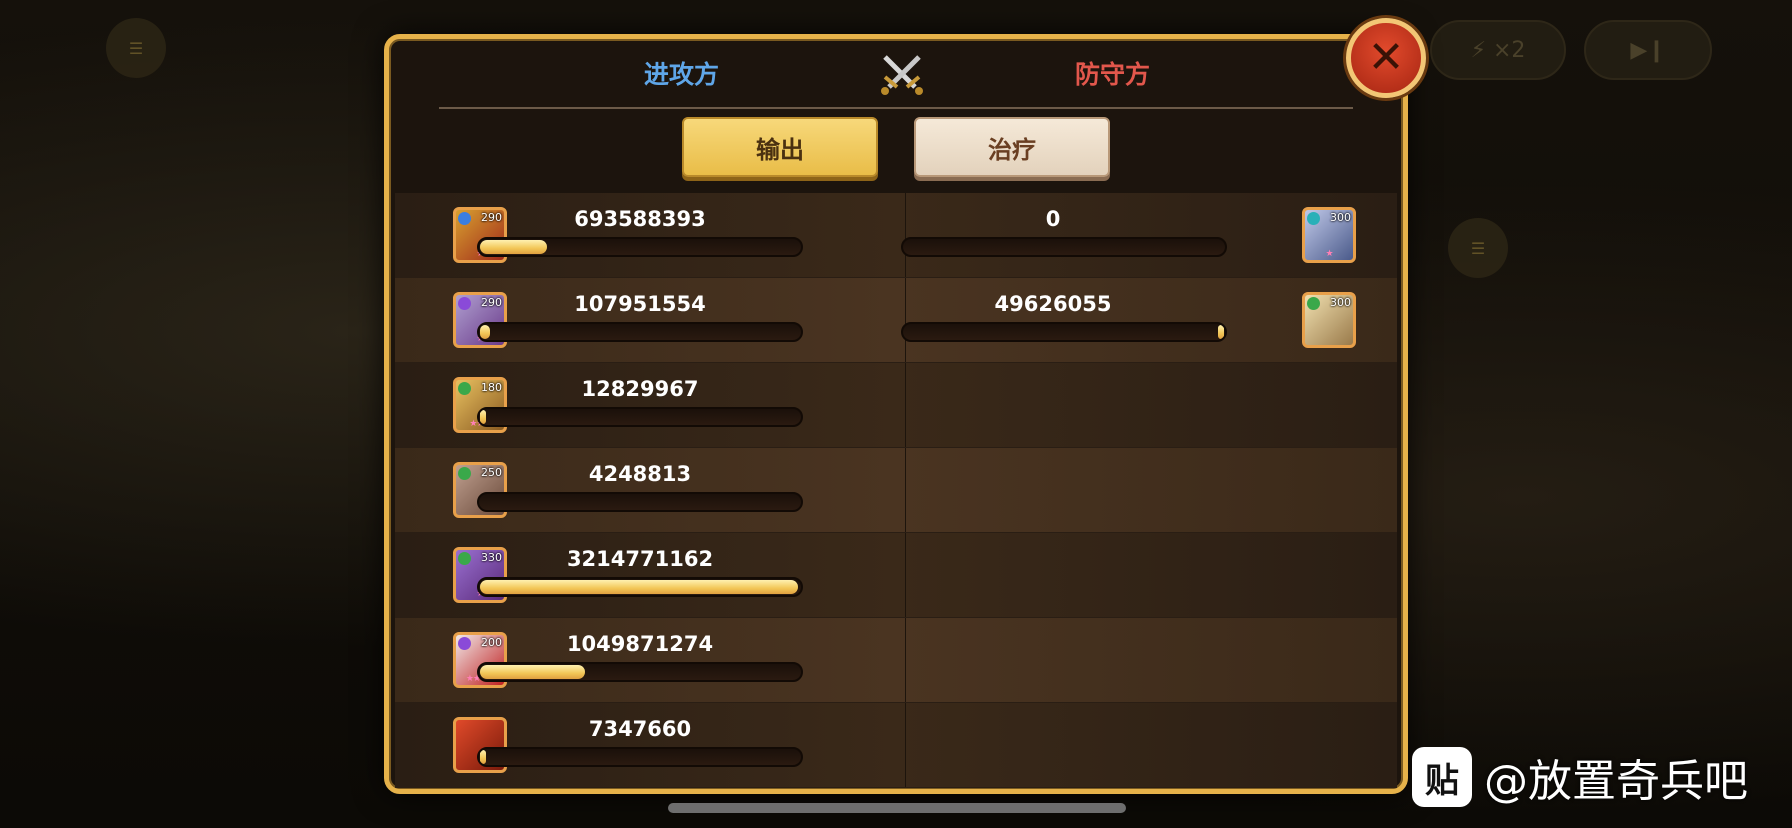 The width and height of the screenshot is (1792, 828). What do you see at coordinates (1329, 254) in the screenshot?
I see `star-rating: ★` at bounding box center [1329, 254].